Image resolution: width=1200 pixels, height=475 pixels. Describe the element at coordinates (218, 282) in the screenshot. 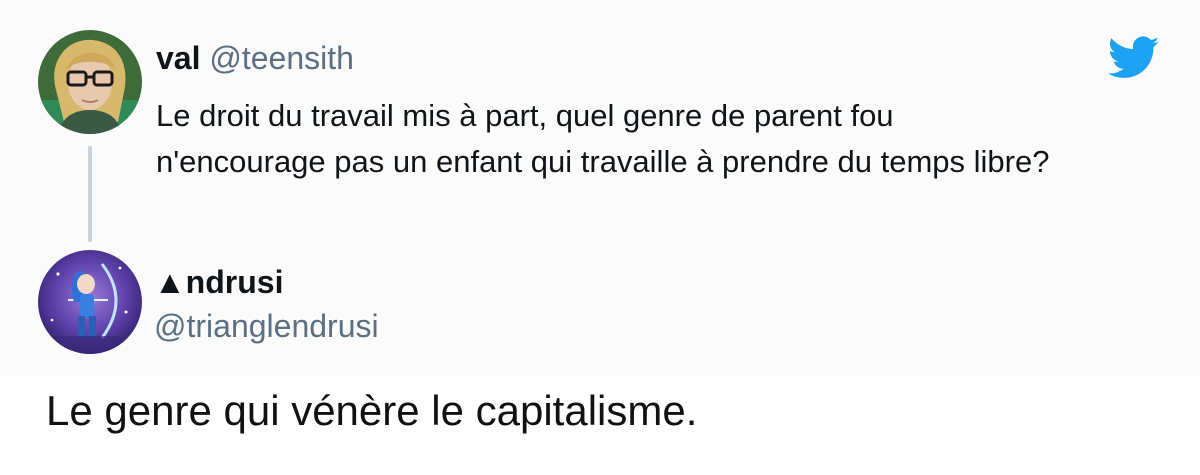

I see `reply-author-display-name: ▲ndrusi` at that location.